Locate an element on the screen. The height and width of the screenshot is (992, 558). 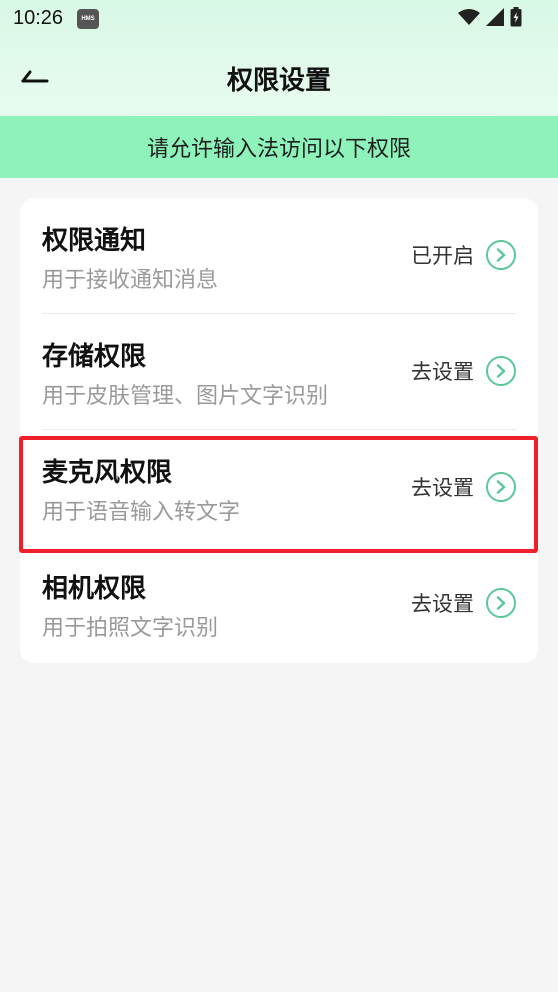
permission-banner: 请允许输入法访问以下权限 is located at coordinates (279, 147).